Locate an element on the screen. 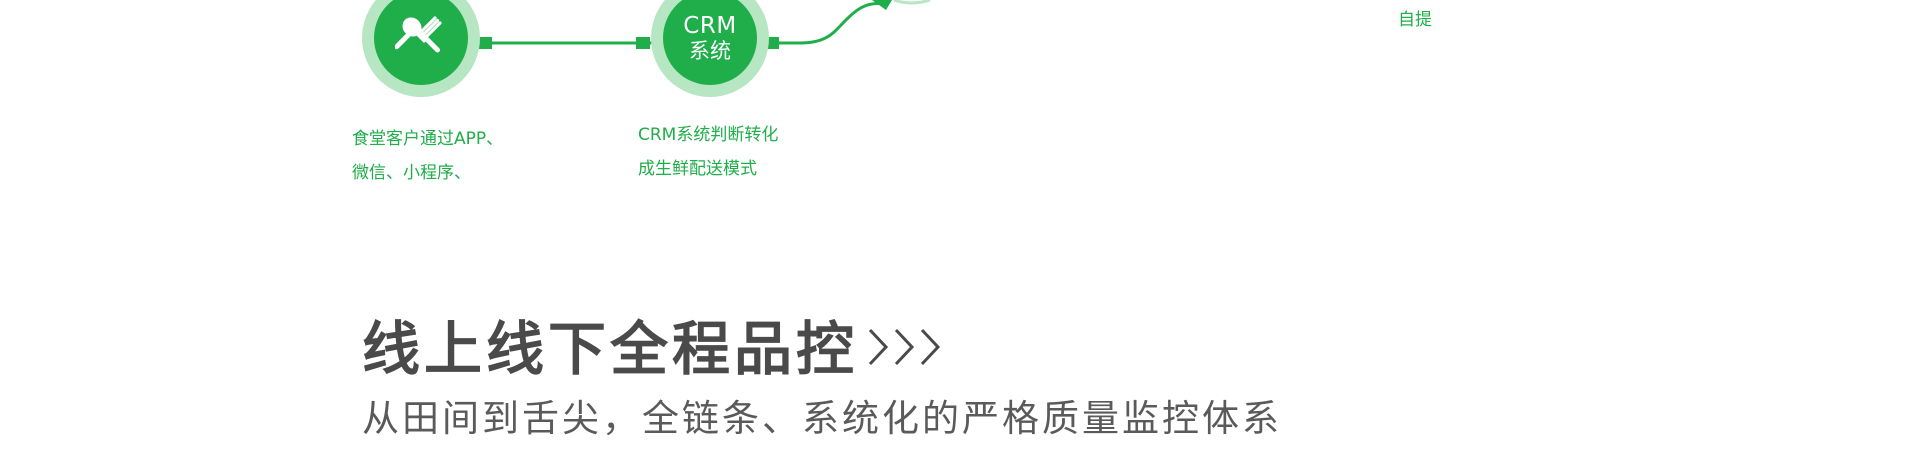  triple-chevron-right-icon is located at coordinates (904, 347).